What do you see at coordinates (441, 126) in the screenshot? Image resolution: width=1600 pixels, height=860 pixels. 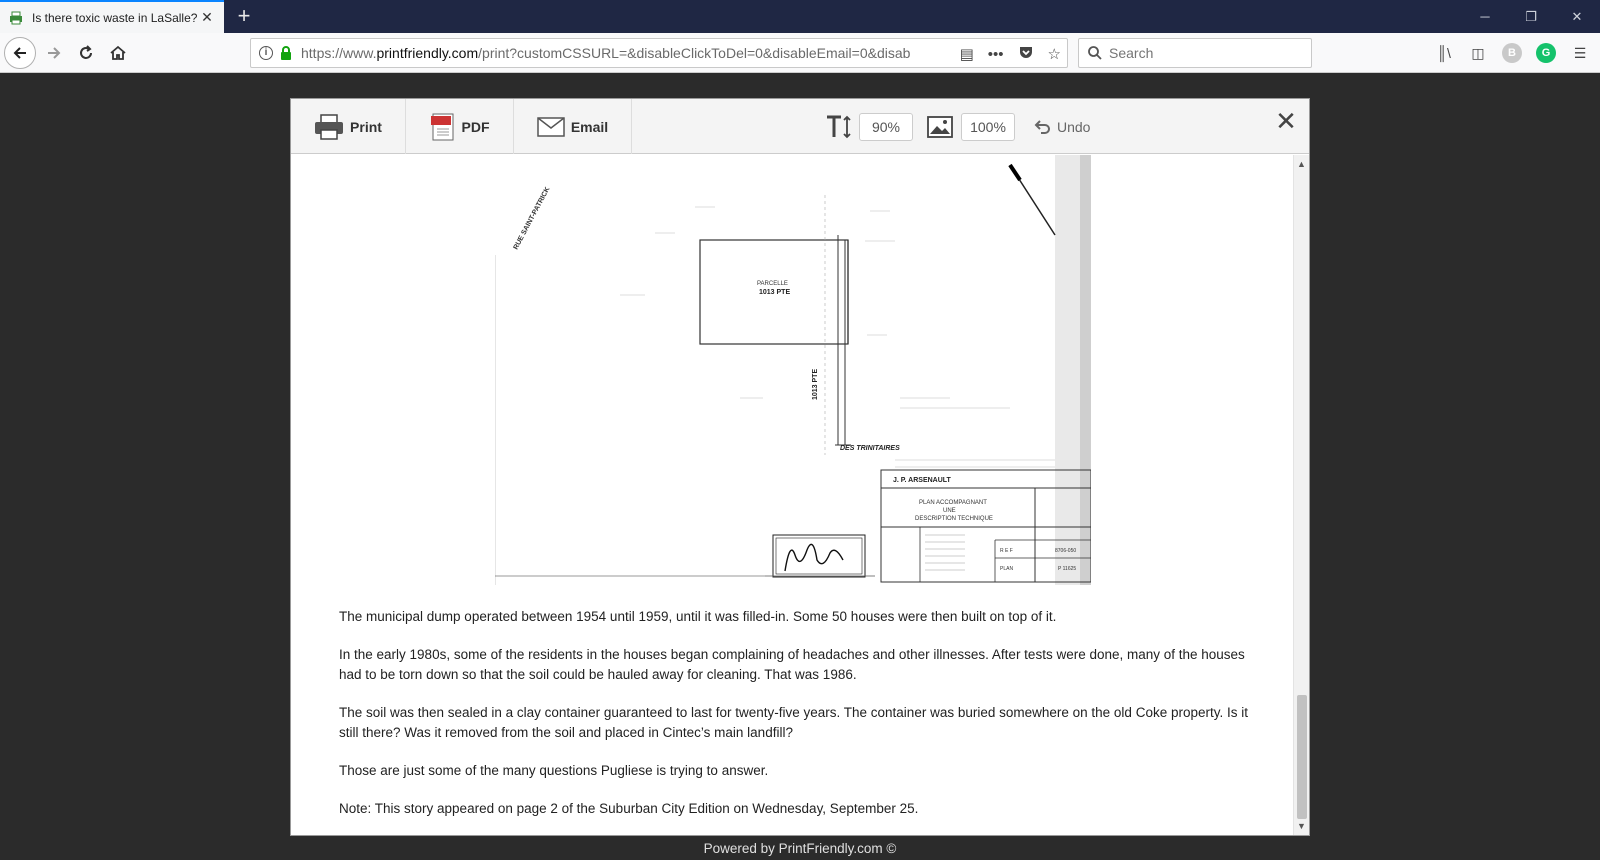 I see `pdf-icon` at bounding box center [441, 126].